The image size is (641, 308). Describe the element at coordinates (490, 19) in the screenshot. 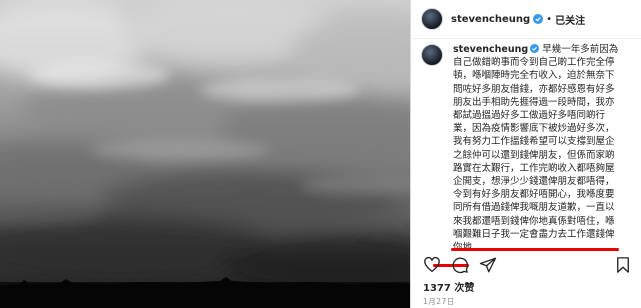

I see `username: stevencheung` at that location.